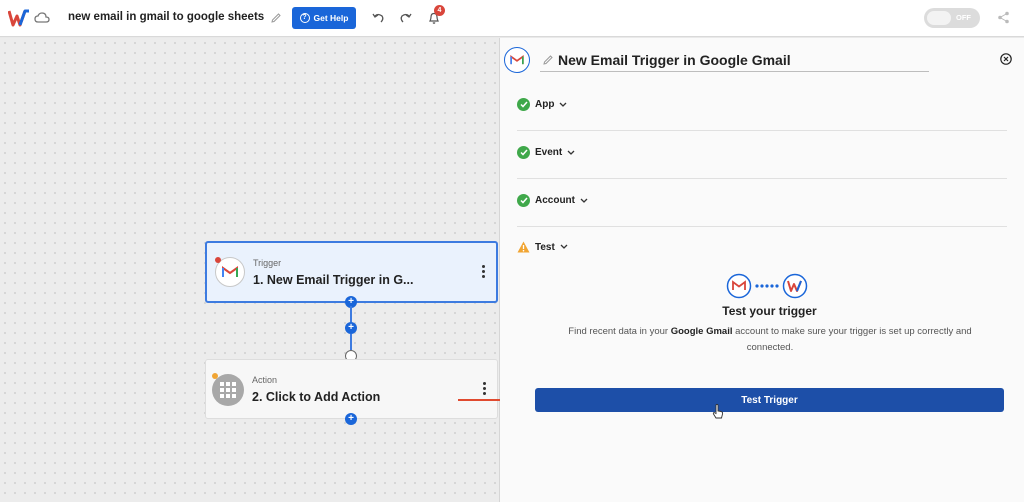 This screenshot has width=1024, height=502. What do you see at coordinates (734, 71) in the screenshot?
I see `title-underline` at bounding box center [734, 71].